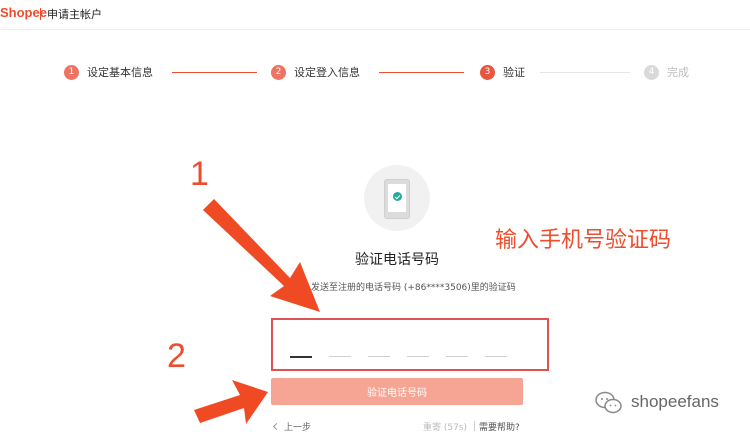 The width and height of the screenshot is (750, 436). I want to click on wechat-icon, so click(608, 402).